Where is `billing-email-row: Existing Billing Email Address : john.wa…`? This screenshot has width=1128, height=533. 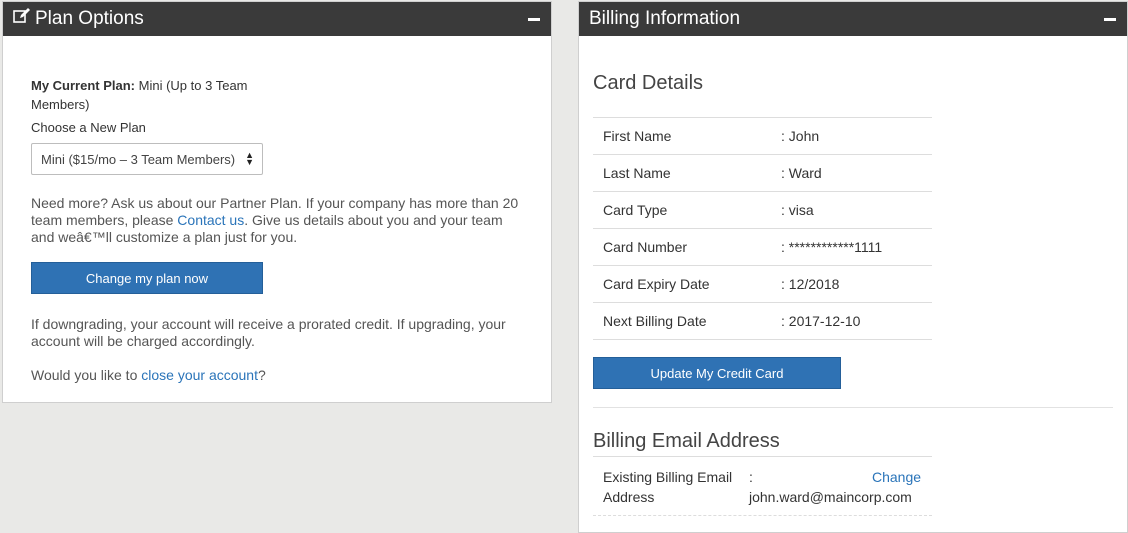 billing-email-row: Existing Billing Email Address : john.wa… is located at coordinates (762, 486).